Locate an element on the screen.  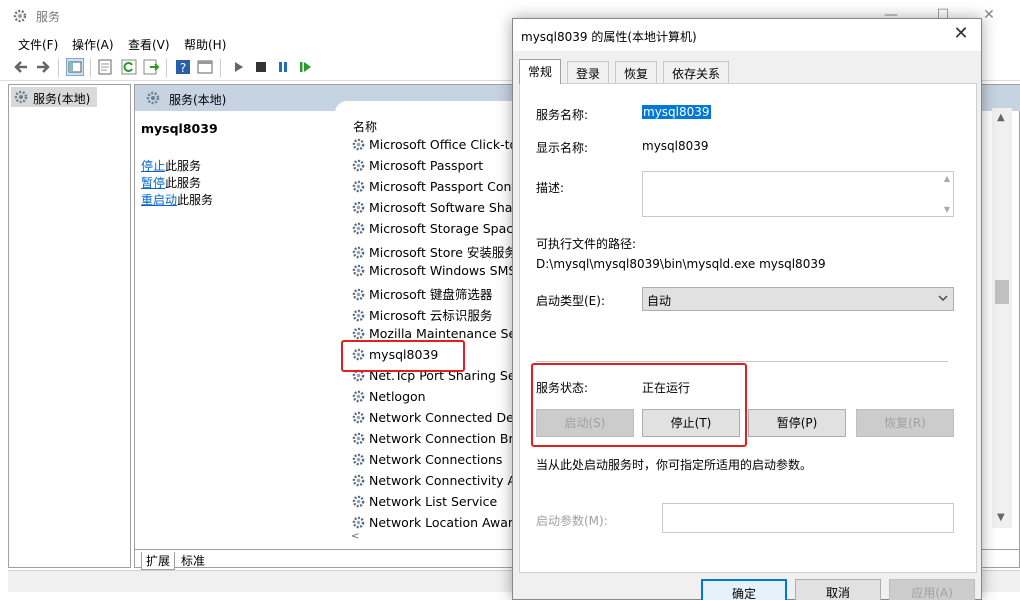
pane-header-title: 服务(本地) is located at coordinates (198, 100).